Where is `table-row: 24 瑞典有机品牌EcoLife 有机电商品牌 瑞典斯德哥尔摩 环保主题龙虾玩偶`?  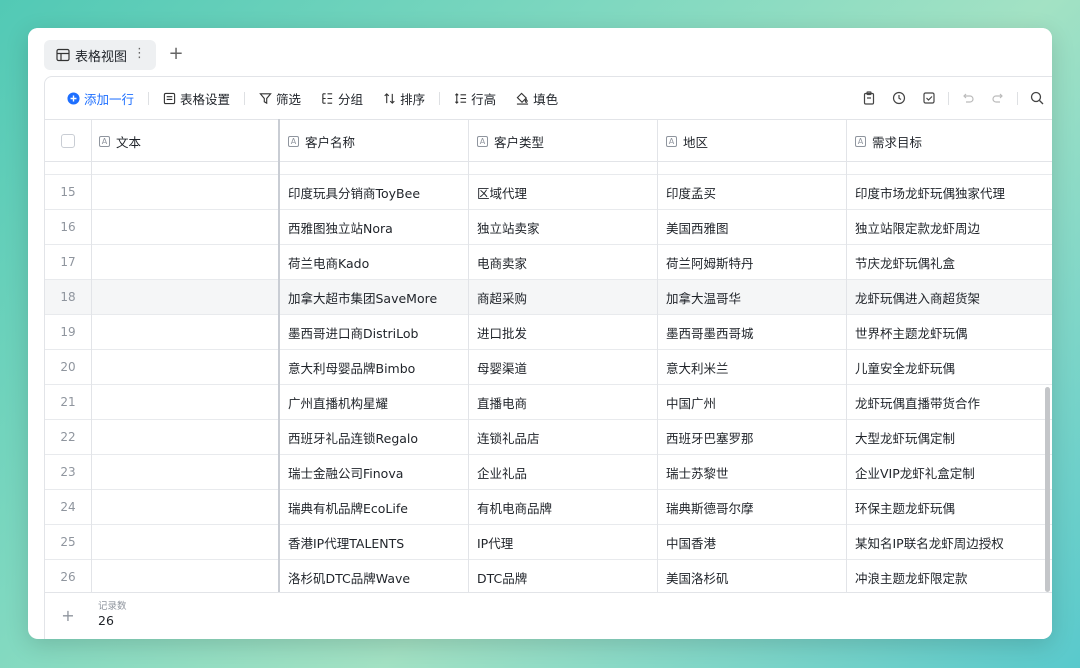
table-row: 24 瑞典有机品牌EcoLife 有机电商品牌 瑞典斯德哥尔摩 环保主题龙虾玩偶 is located at coordinates (548, 507).